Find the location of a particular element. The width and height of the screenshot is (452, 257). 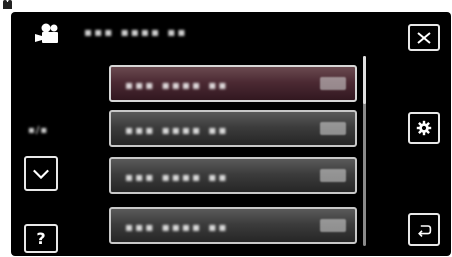

corner-mark is located at coordinates (7, 4).